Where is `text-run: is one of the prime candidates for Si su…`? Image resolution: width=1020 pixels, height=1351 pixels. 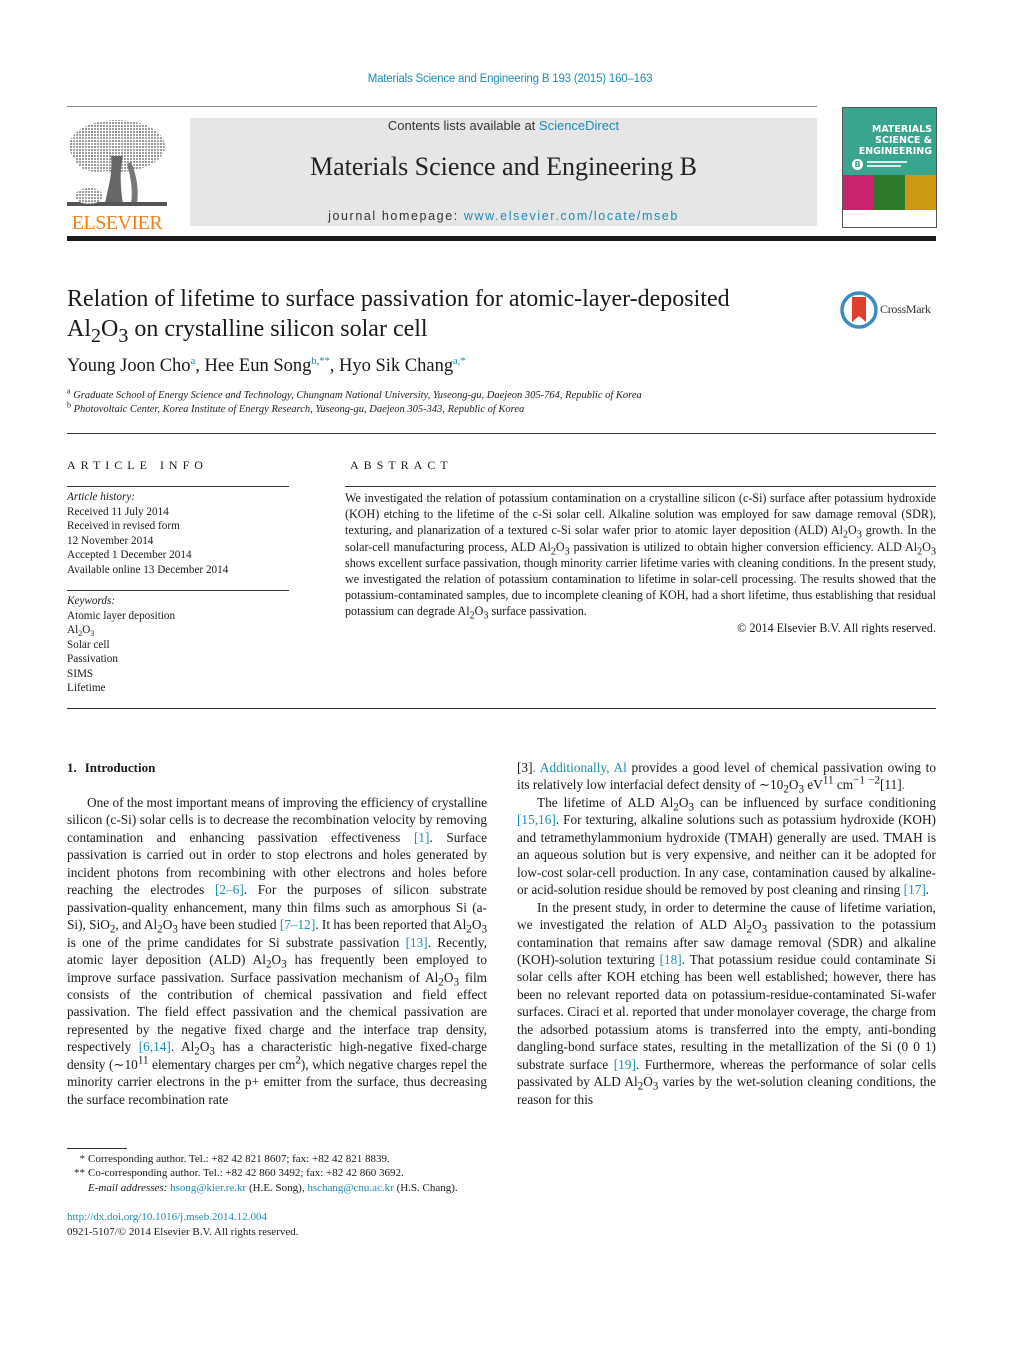 text-run: is one of the prime candidates for Si su… is located at coordinates (236, 942).